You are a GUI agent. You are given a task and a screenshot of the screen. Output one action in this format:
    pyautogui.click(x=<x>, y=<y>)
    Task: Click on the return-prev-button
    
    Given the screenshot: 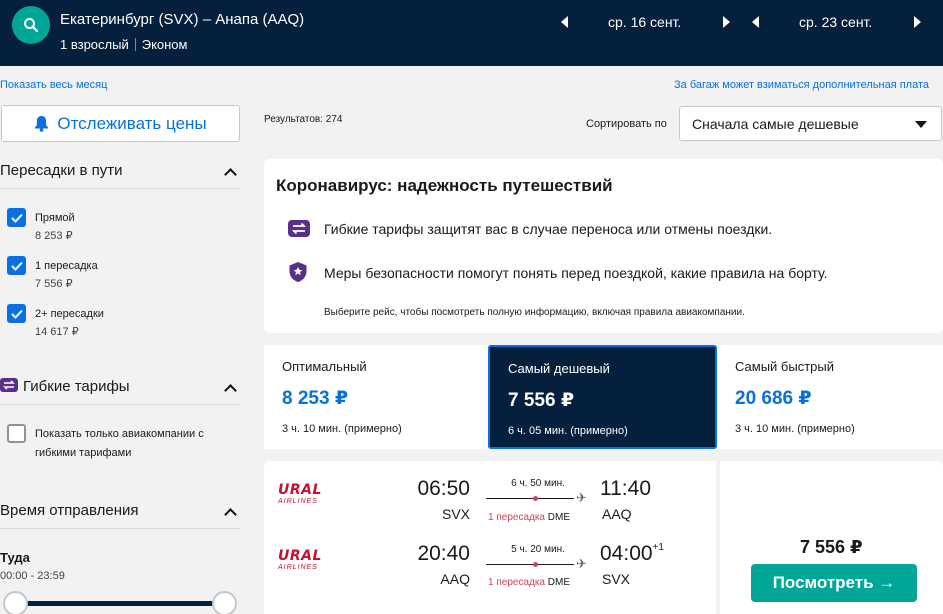 What is the action you would take?
    pyautogui.click(x=755, y=22)
    